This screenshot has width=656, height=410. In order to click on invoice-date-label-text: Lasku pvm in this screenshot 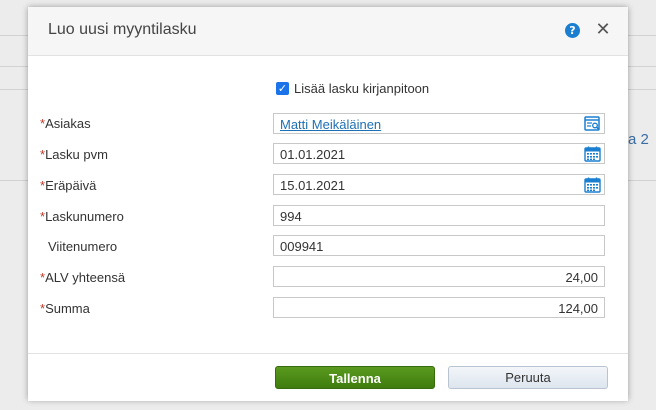, I will do `click(76, 154)`.